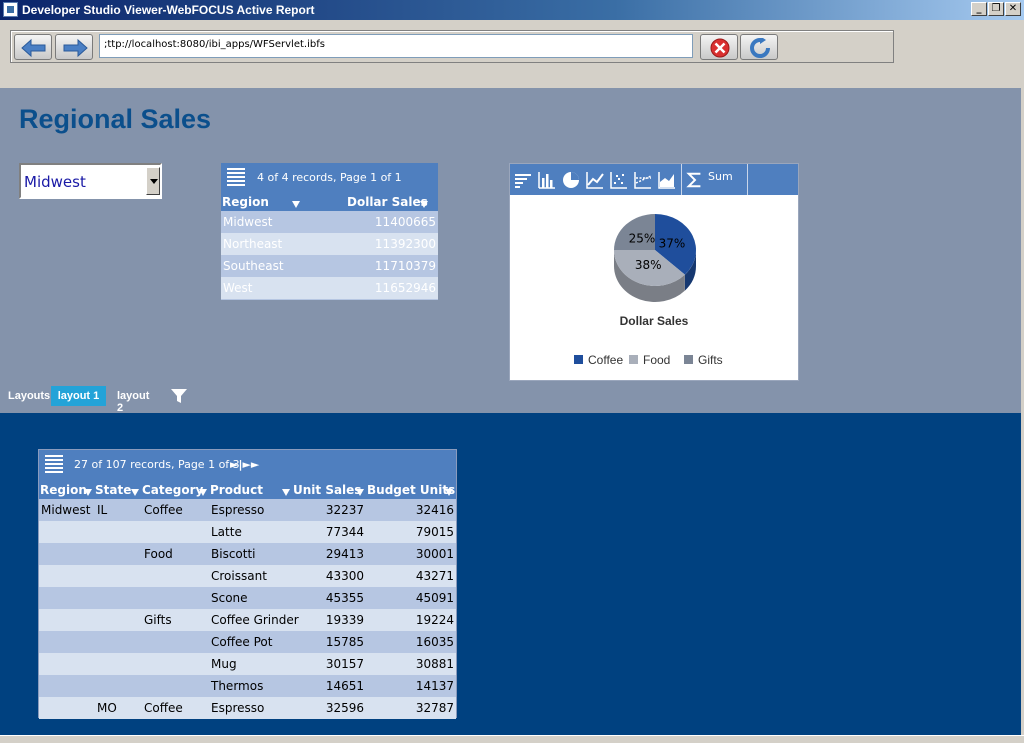 The image size is (1024, 743). I want to click on bar-chart-icon, so click(547, 180).